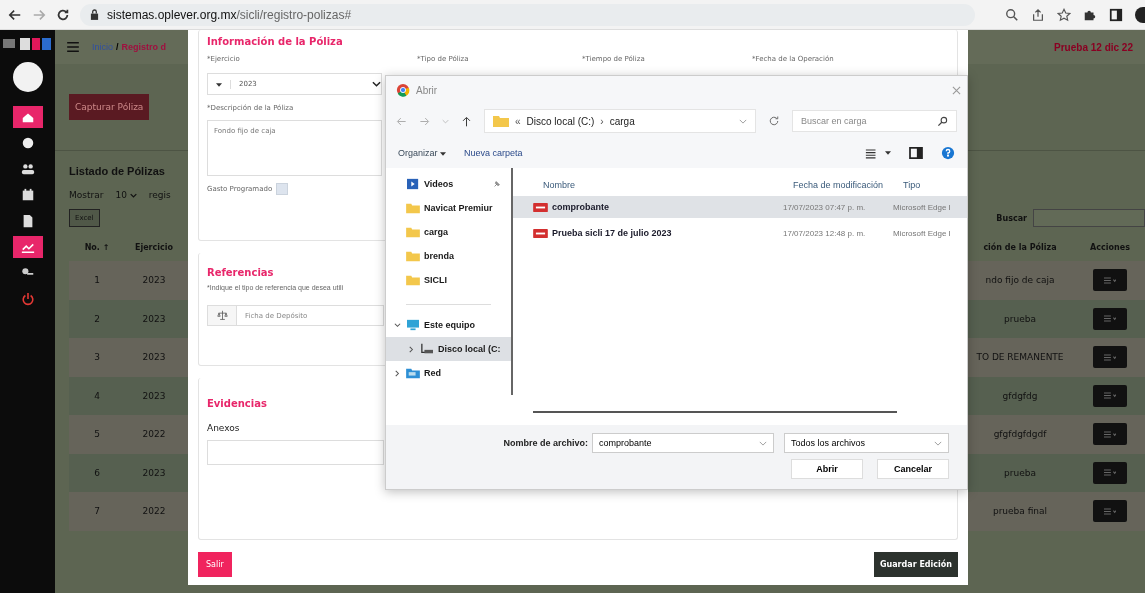 The width and height of the screenshot is (1145, 593). I want to click on profile-avatar, so click(1140, 14).